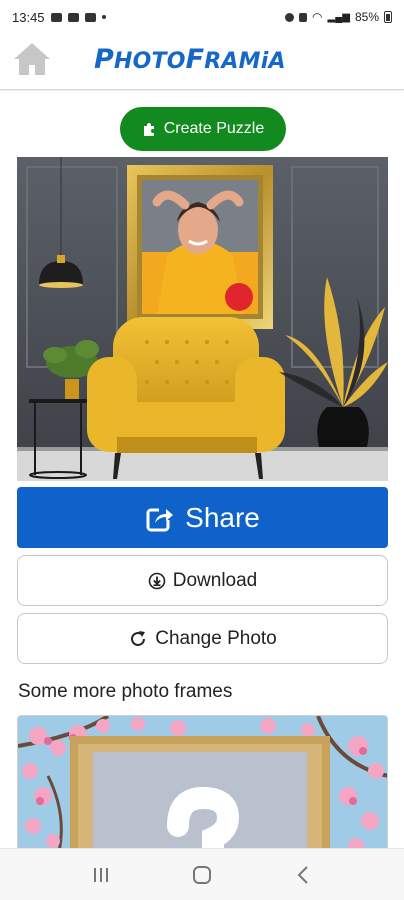  I want to click on more-frames-title: Some more photo frames, so click(125, 691).